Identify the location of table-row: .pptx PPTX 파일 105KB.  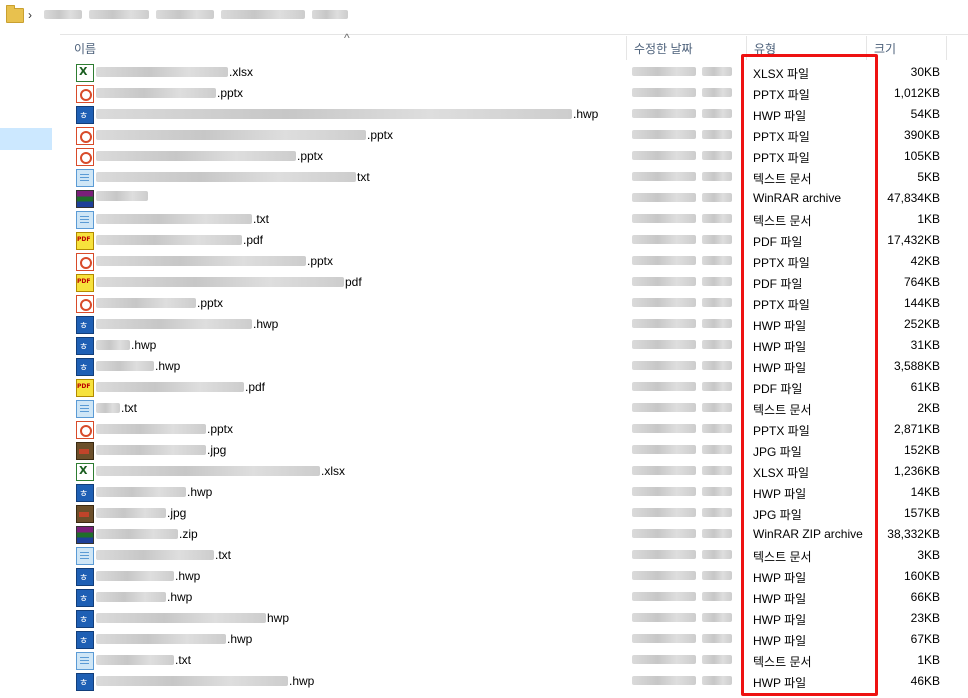
(514, 156).